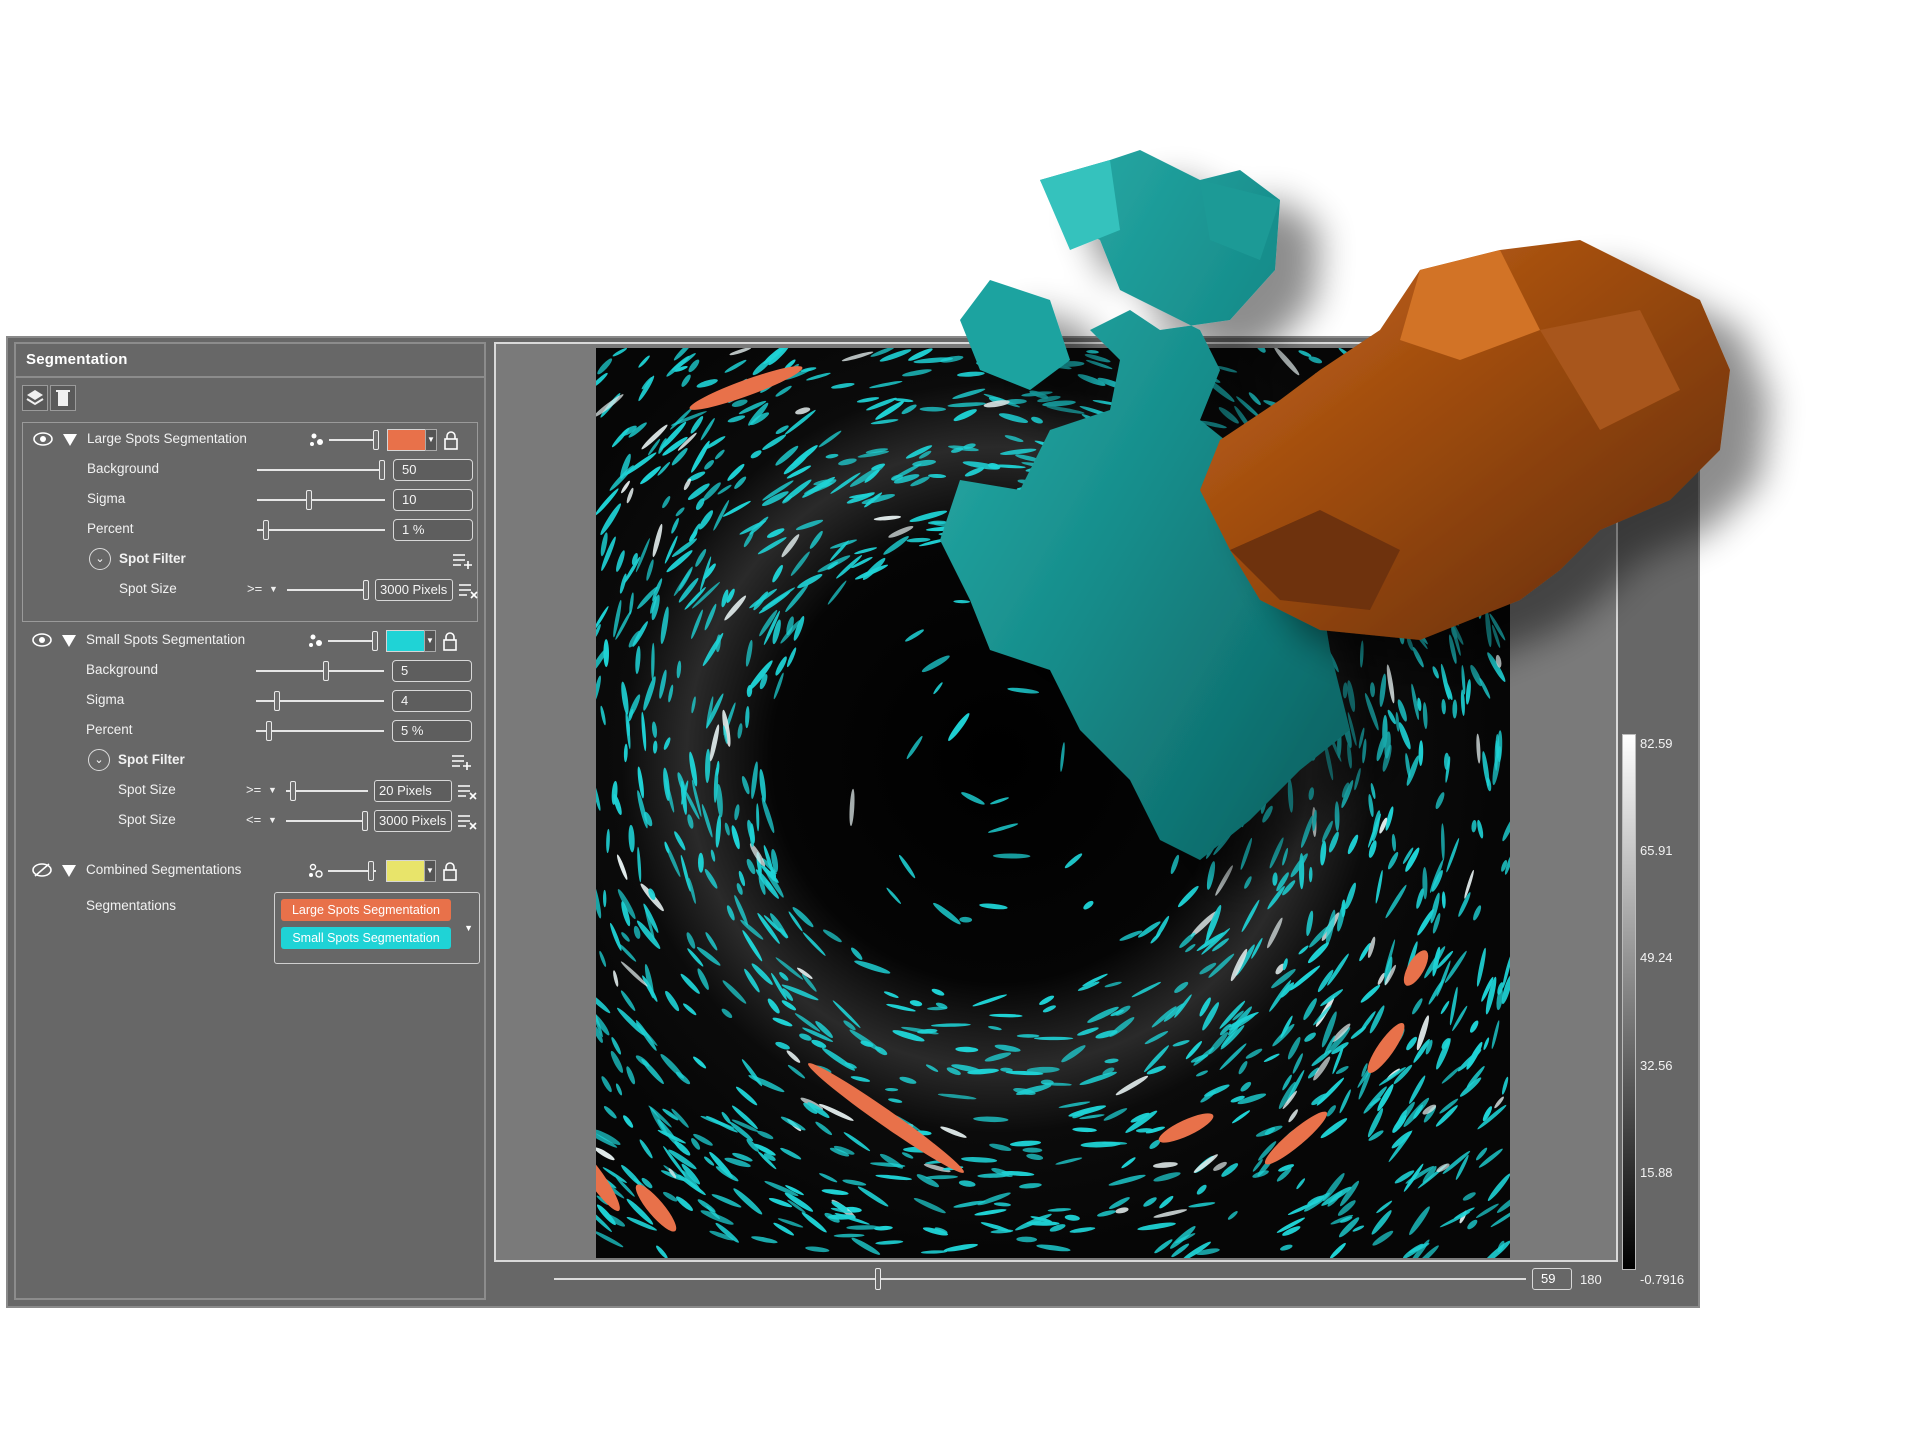  What do you see at coordinates (413, 791) in the screenshot?
I see `spot-size-field: 20 Pixels` at bounding box center [413, 791].